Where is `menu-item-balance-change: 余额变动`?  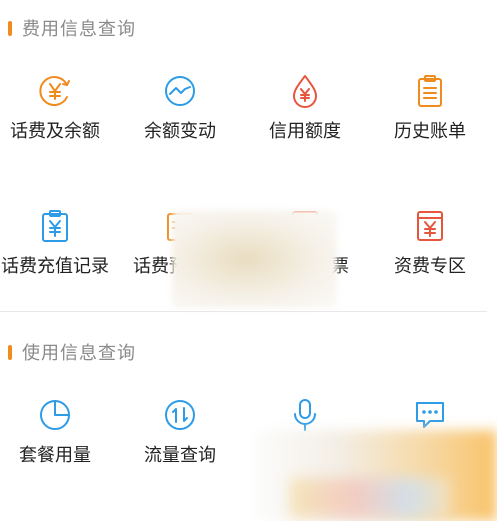 menu-item-balance-change: 余额变动 is located at coordinates (180, 108).